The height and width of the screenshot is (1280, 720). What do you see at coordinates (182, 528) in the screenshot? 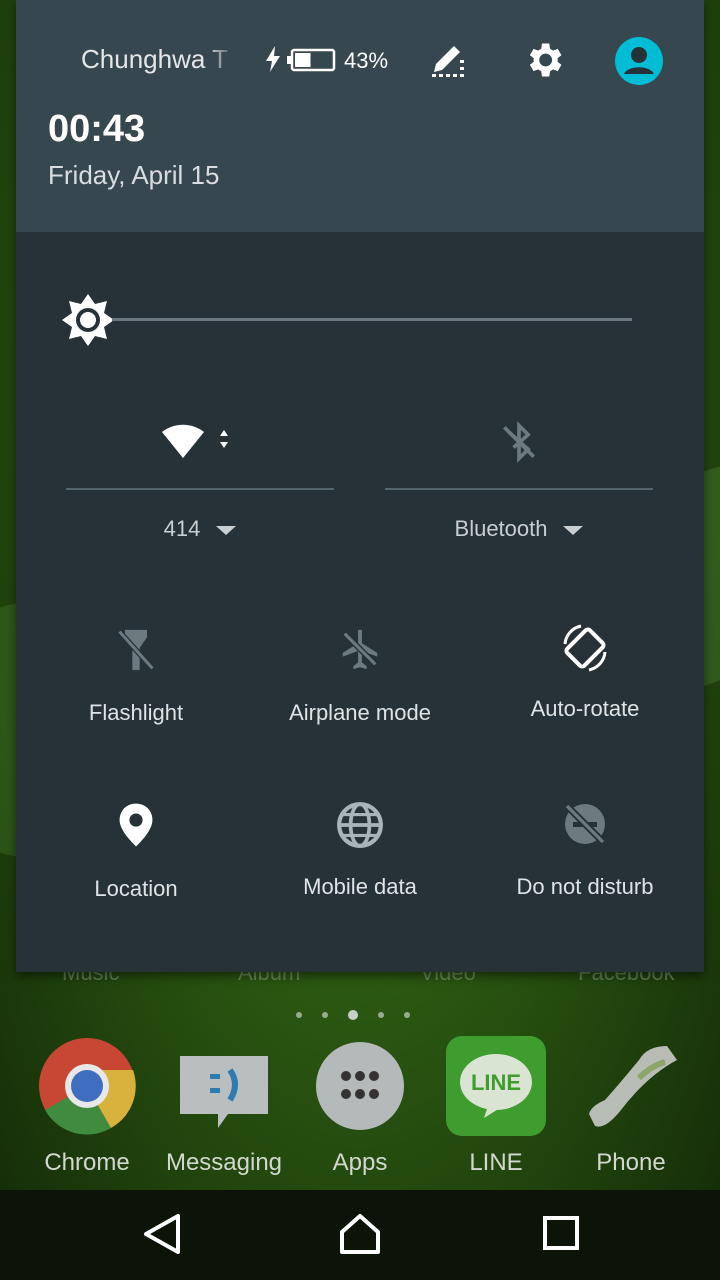
I see `wifi-network-name: 414` at bounding box center [182, 528].